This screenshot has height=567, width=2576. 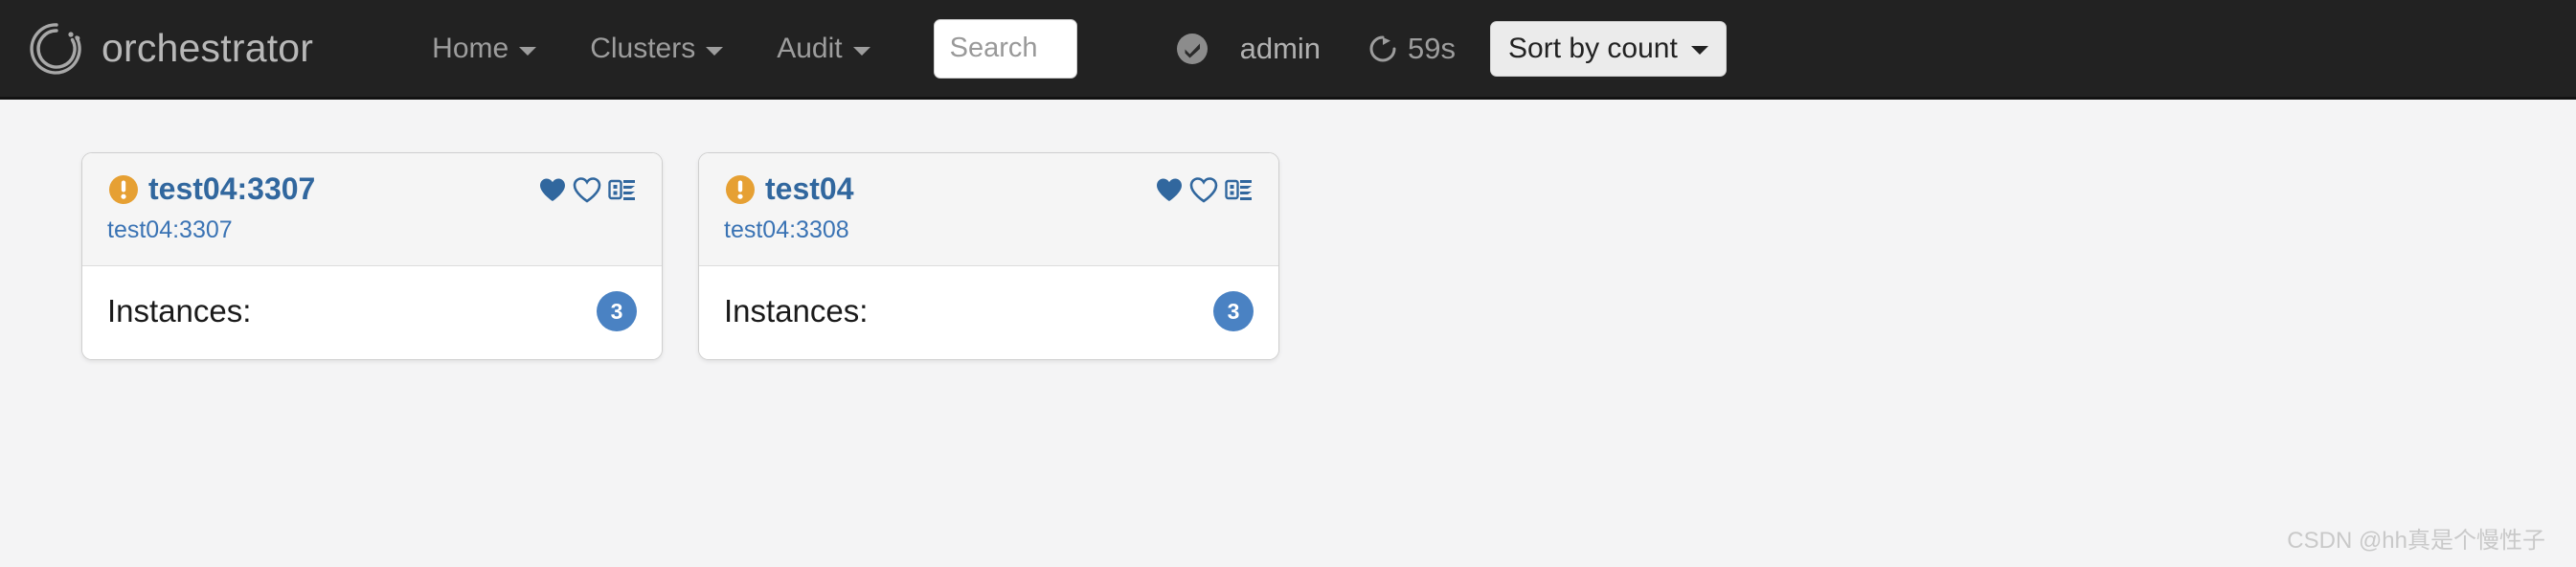 I want to click on cluster-title-group: test04, so click(x=789, y=189).